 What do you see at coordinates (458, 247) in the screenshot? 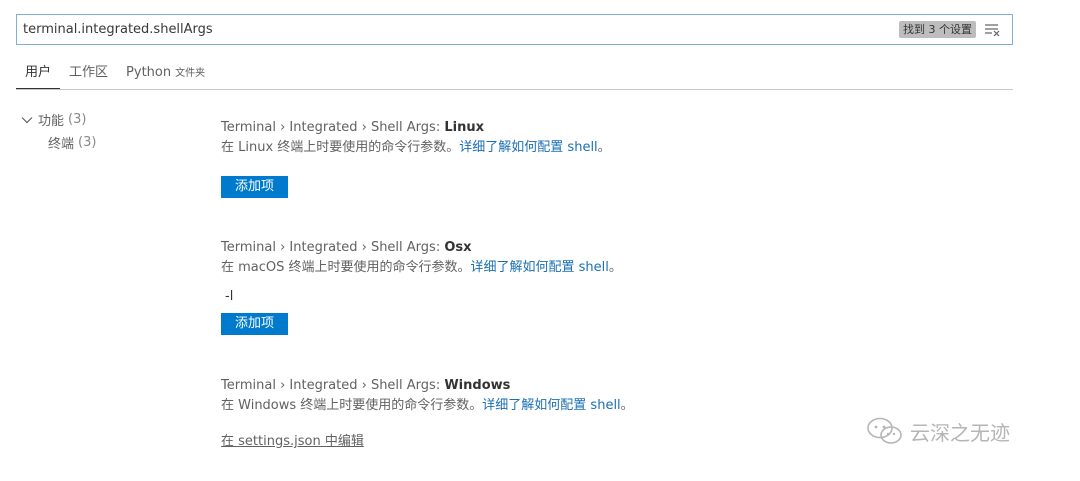
I see `setting-leaf: Osx` at bounding box center [458, 247].